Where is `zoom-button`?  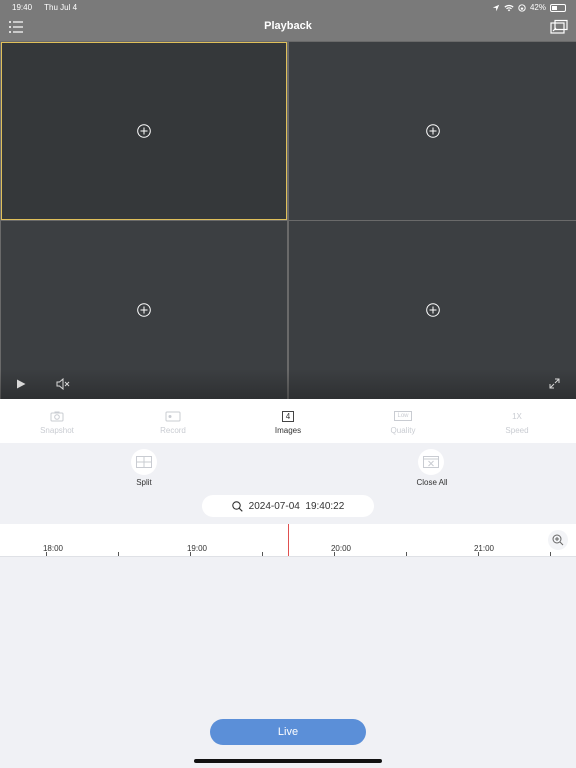
zoom-button is located at coordinates (558, 540).